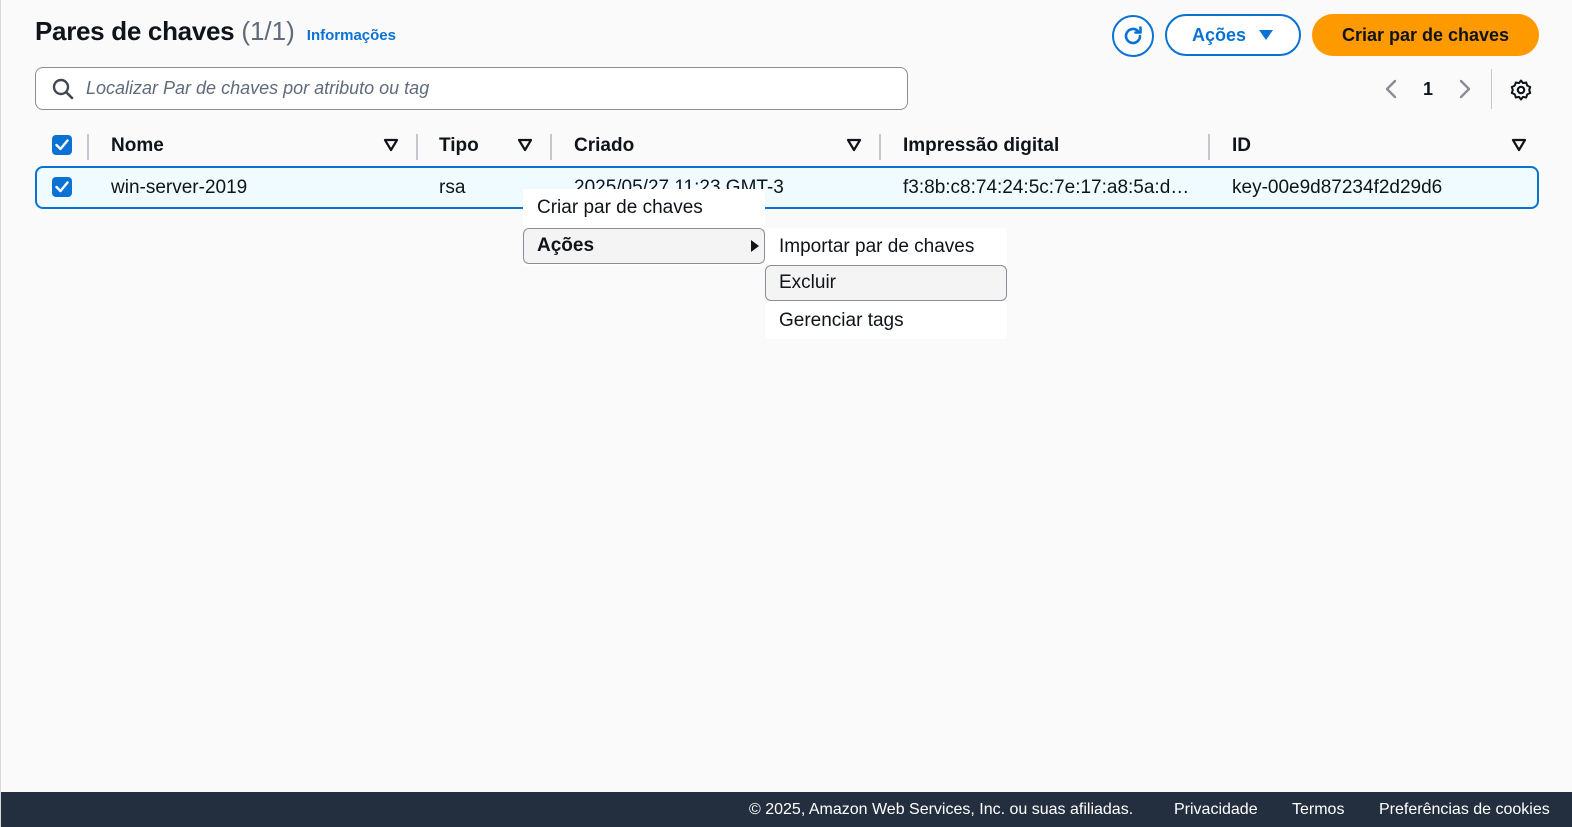  What do you see at coordinates (787, 146) in the screenshot?
I see `table-header: Nome Tipo Criado Impressão digital ID` at bounding box center [787, 146].